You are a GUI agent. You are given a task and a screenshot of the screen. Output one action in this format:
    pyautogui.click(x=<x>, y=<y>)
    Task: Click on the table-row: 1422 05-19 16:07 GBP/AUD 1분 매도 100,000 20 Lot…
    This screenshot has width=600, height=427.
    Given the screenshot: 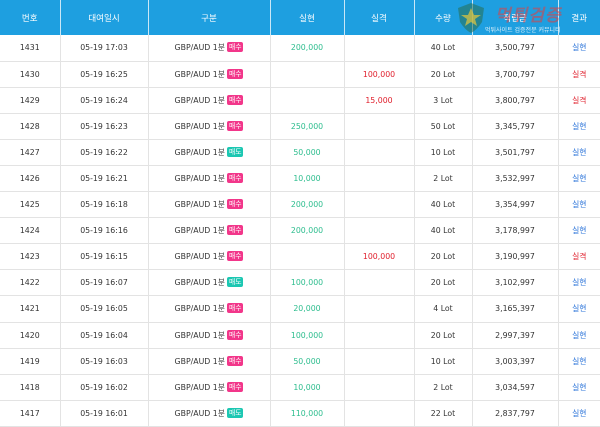 What is the action you would take?
    pyautogui.click(x=300, y=283)
    